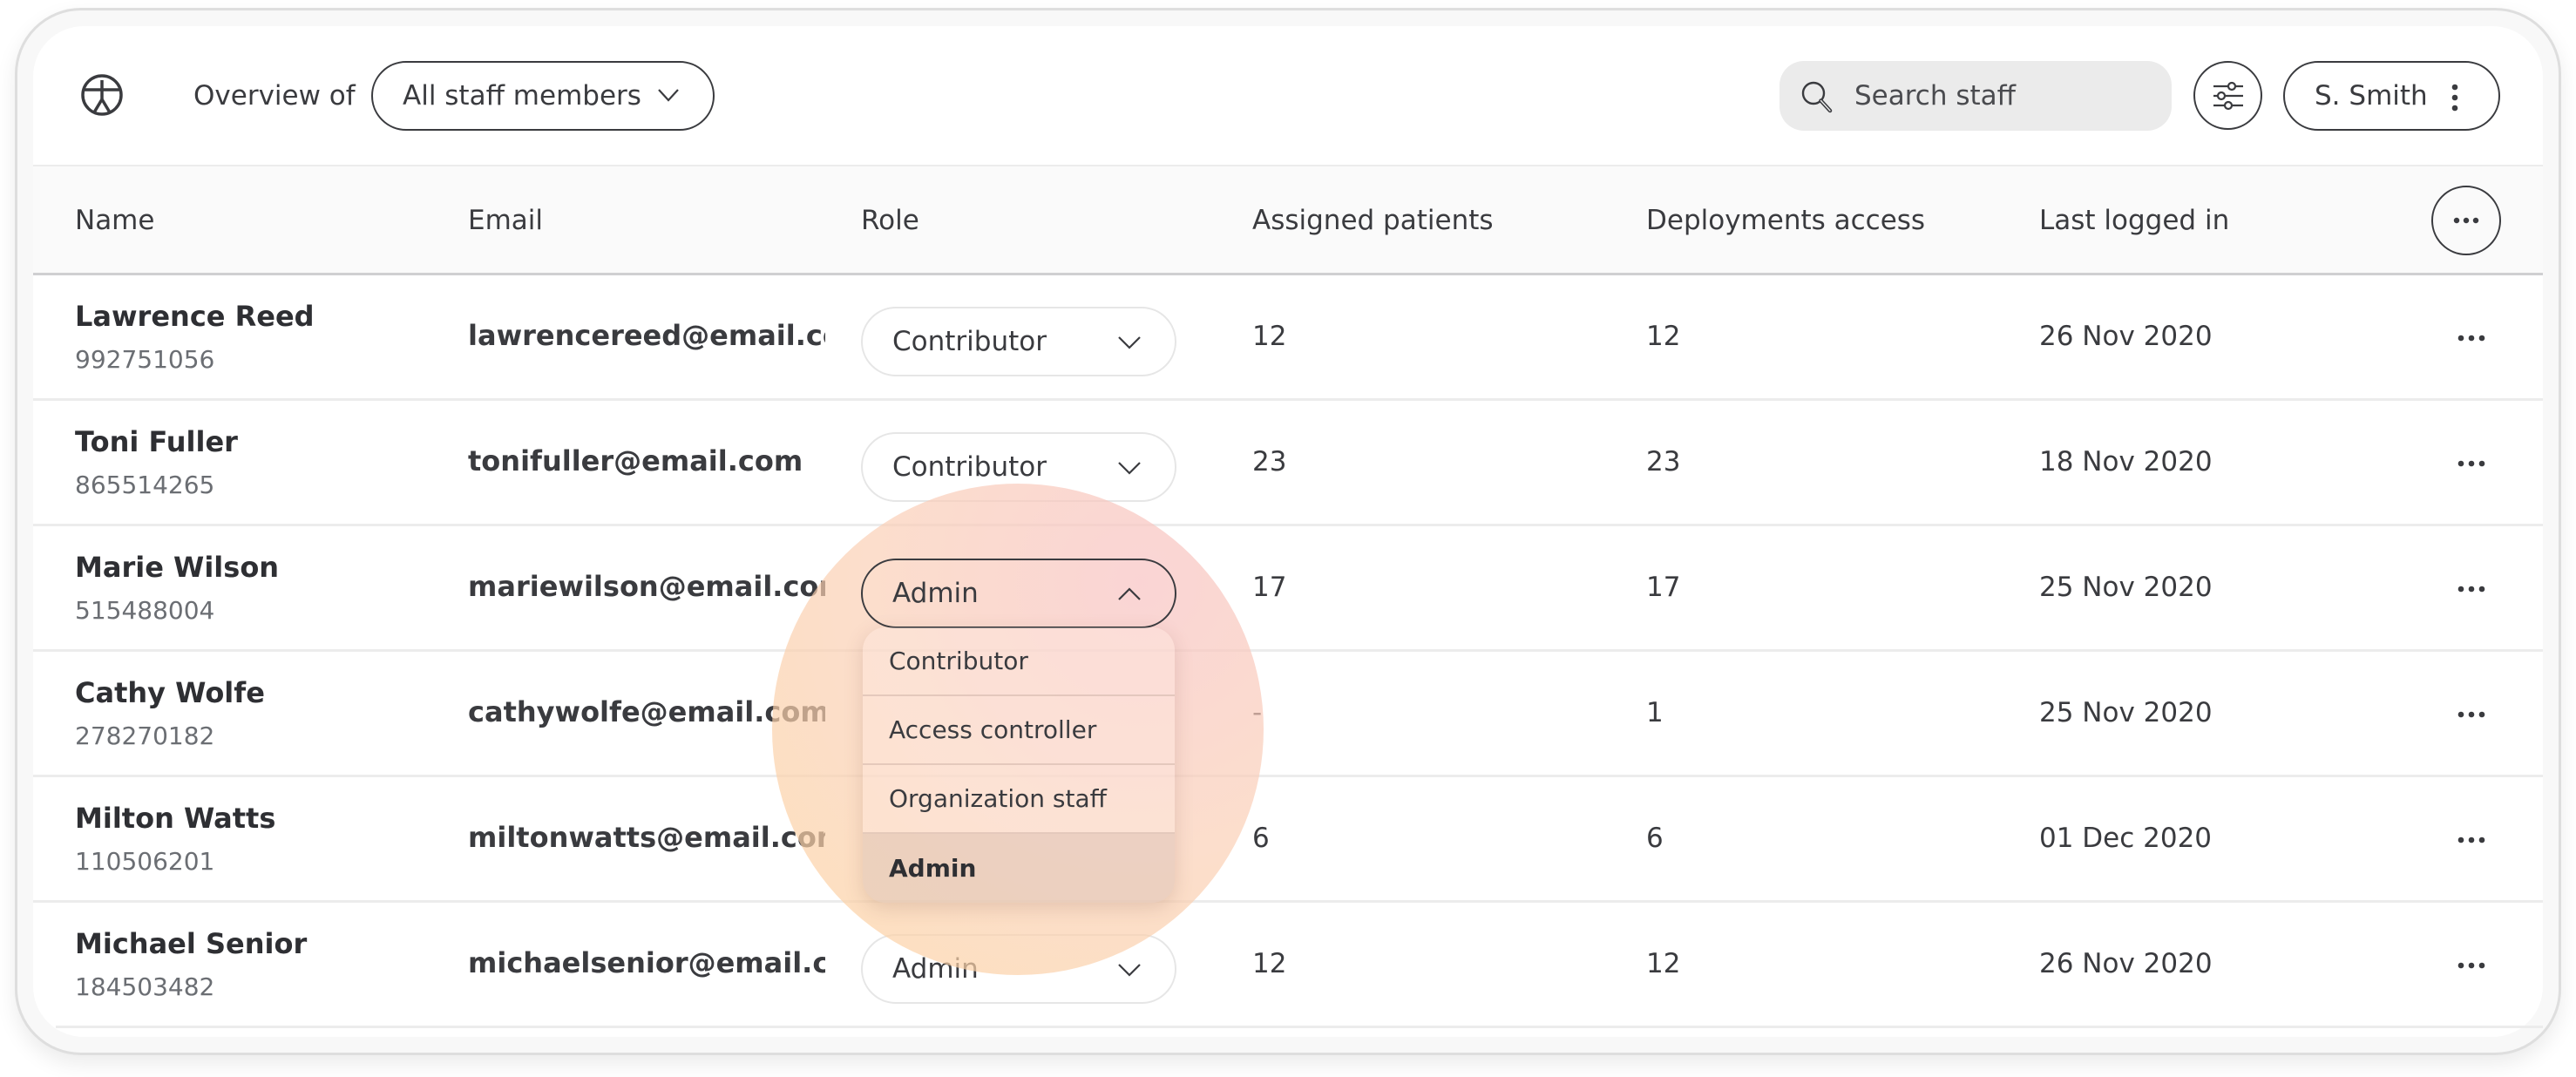 The image size is (2576, 1077). Describe the element at coordinates (145, 610) in the screenshot. I see `staff-id: 515488004` at that location.